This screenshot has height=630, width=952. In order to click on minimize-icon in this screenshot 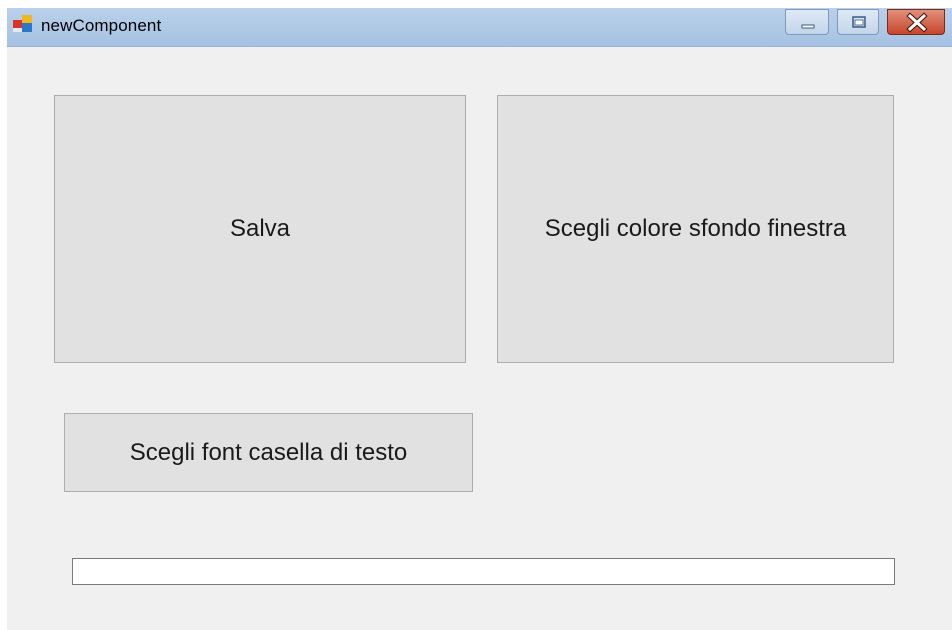, I will do `click(808, 26)`.